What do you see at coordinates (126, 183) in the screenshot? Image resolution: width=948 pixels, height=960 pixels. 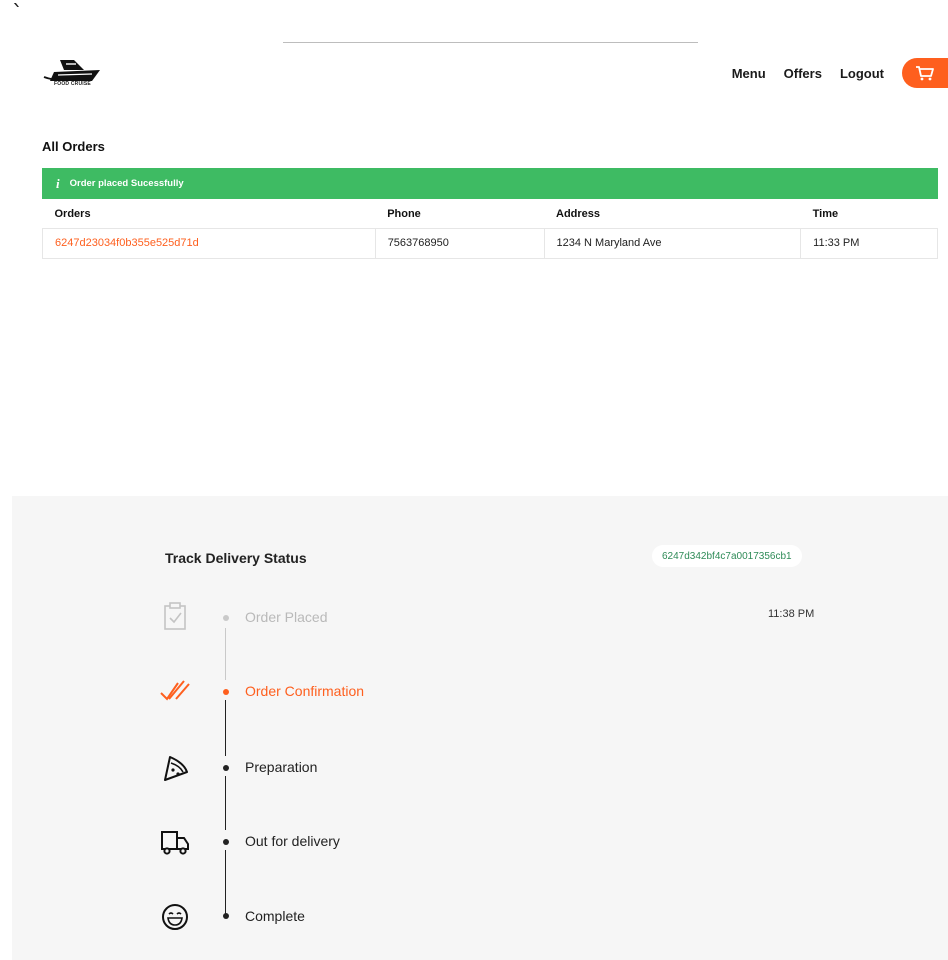 I see `alert-message: Order placed Sucessfully` at bounding box center [126, 183].